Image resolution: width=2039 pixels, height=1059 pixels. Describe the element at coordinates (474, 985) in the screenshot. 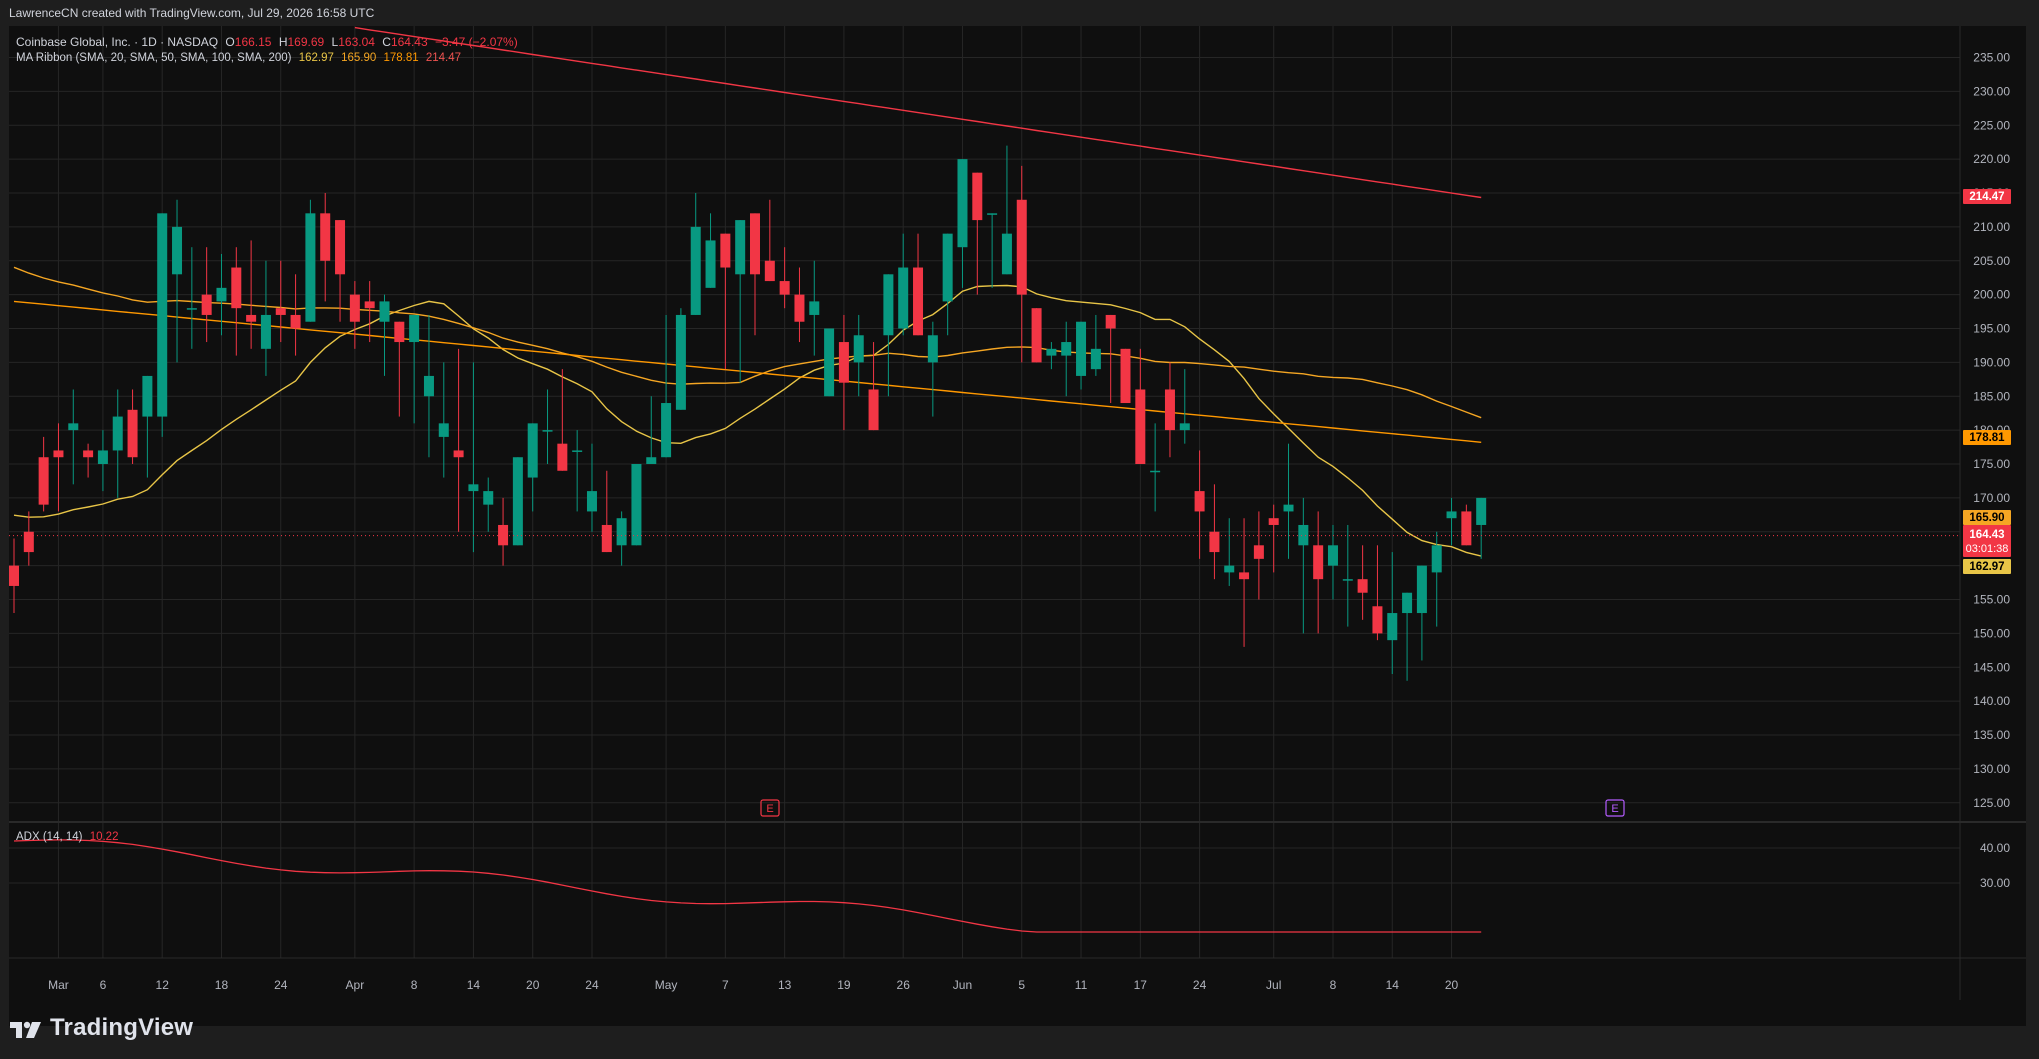

I see `time-tick-label: 14` at that location.